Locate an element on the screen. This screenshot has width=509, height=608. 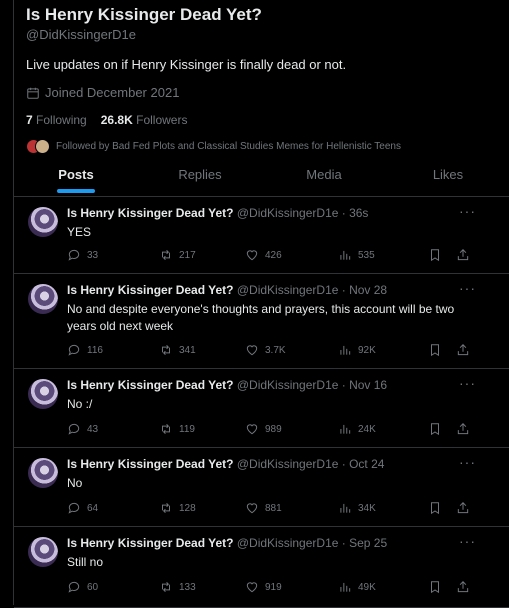
repost-count: 133 is located at coordinates (187, 587).